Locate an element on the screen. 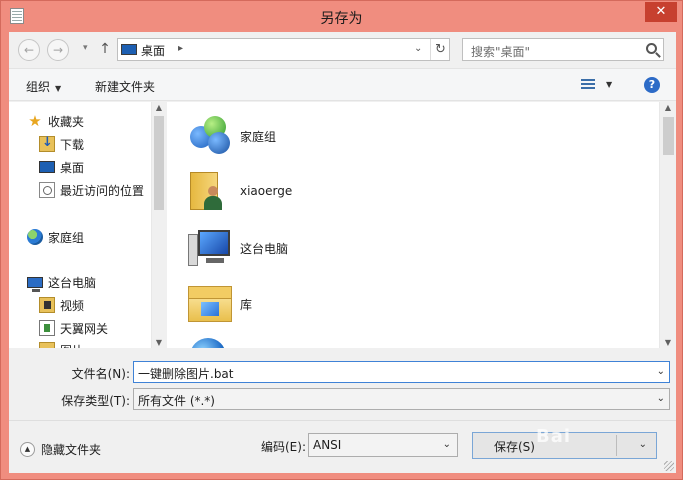  title-bar: 另存为 ✕ is located at coordinates (341, 16).